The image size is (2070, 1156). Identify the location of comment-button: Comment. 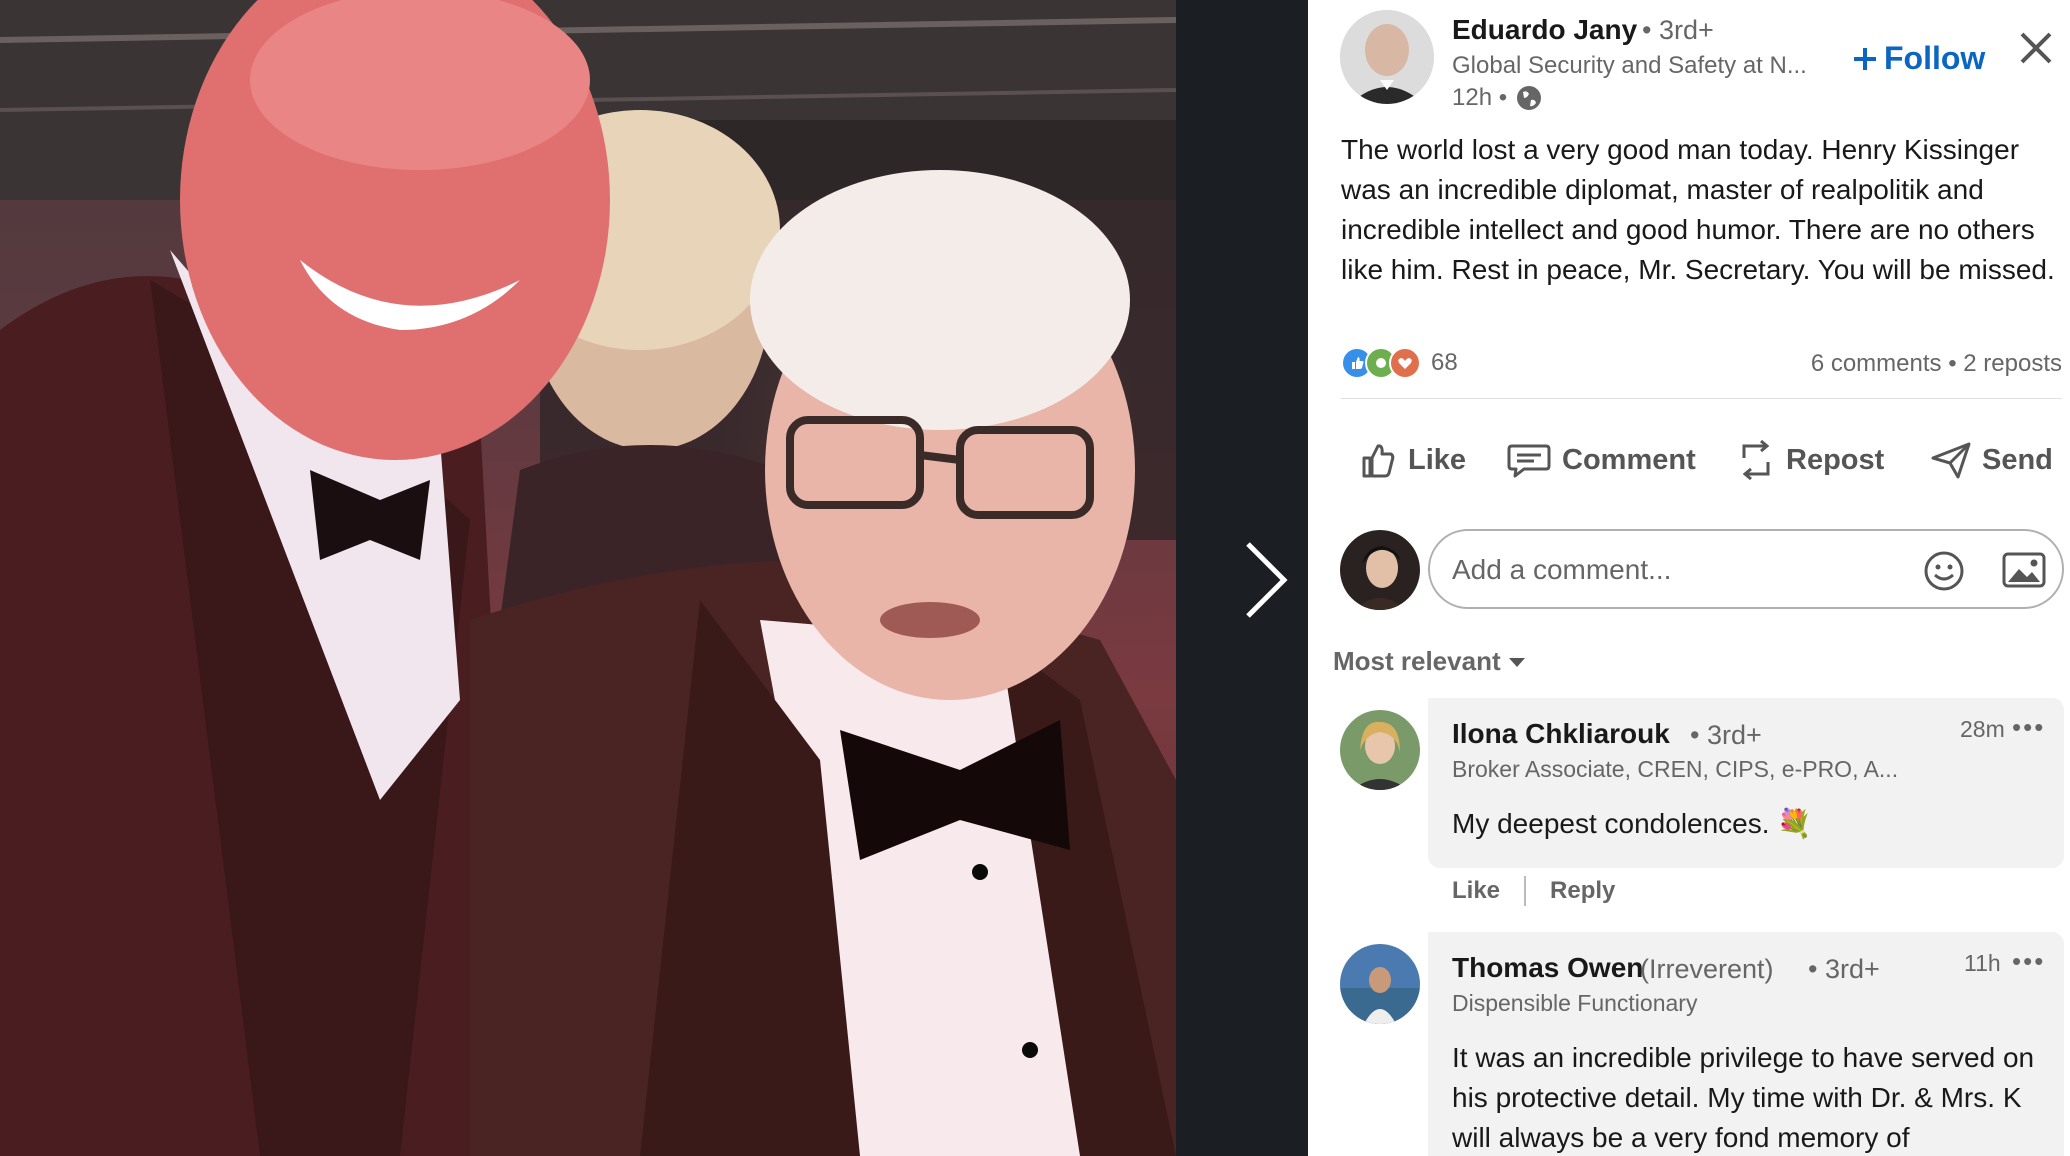
(1601, 460).